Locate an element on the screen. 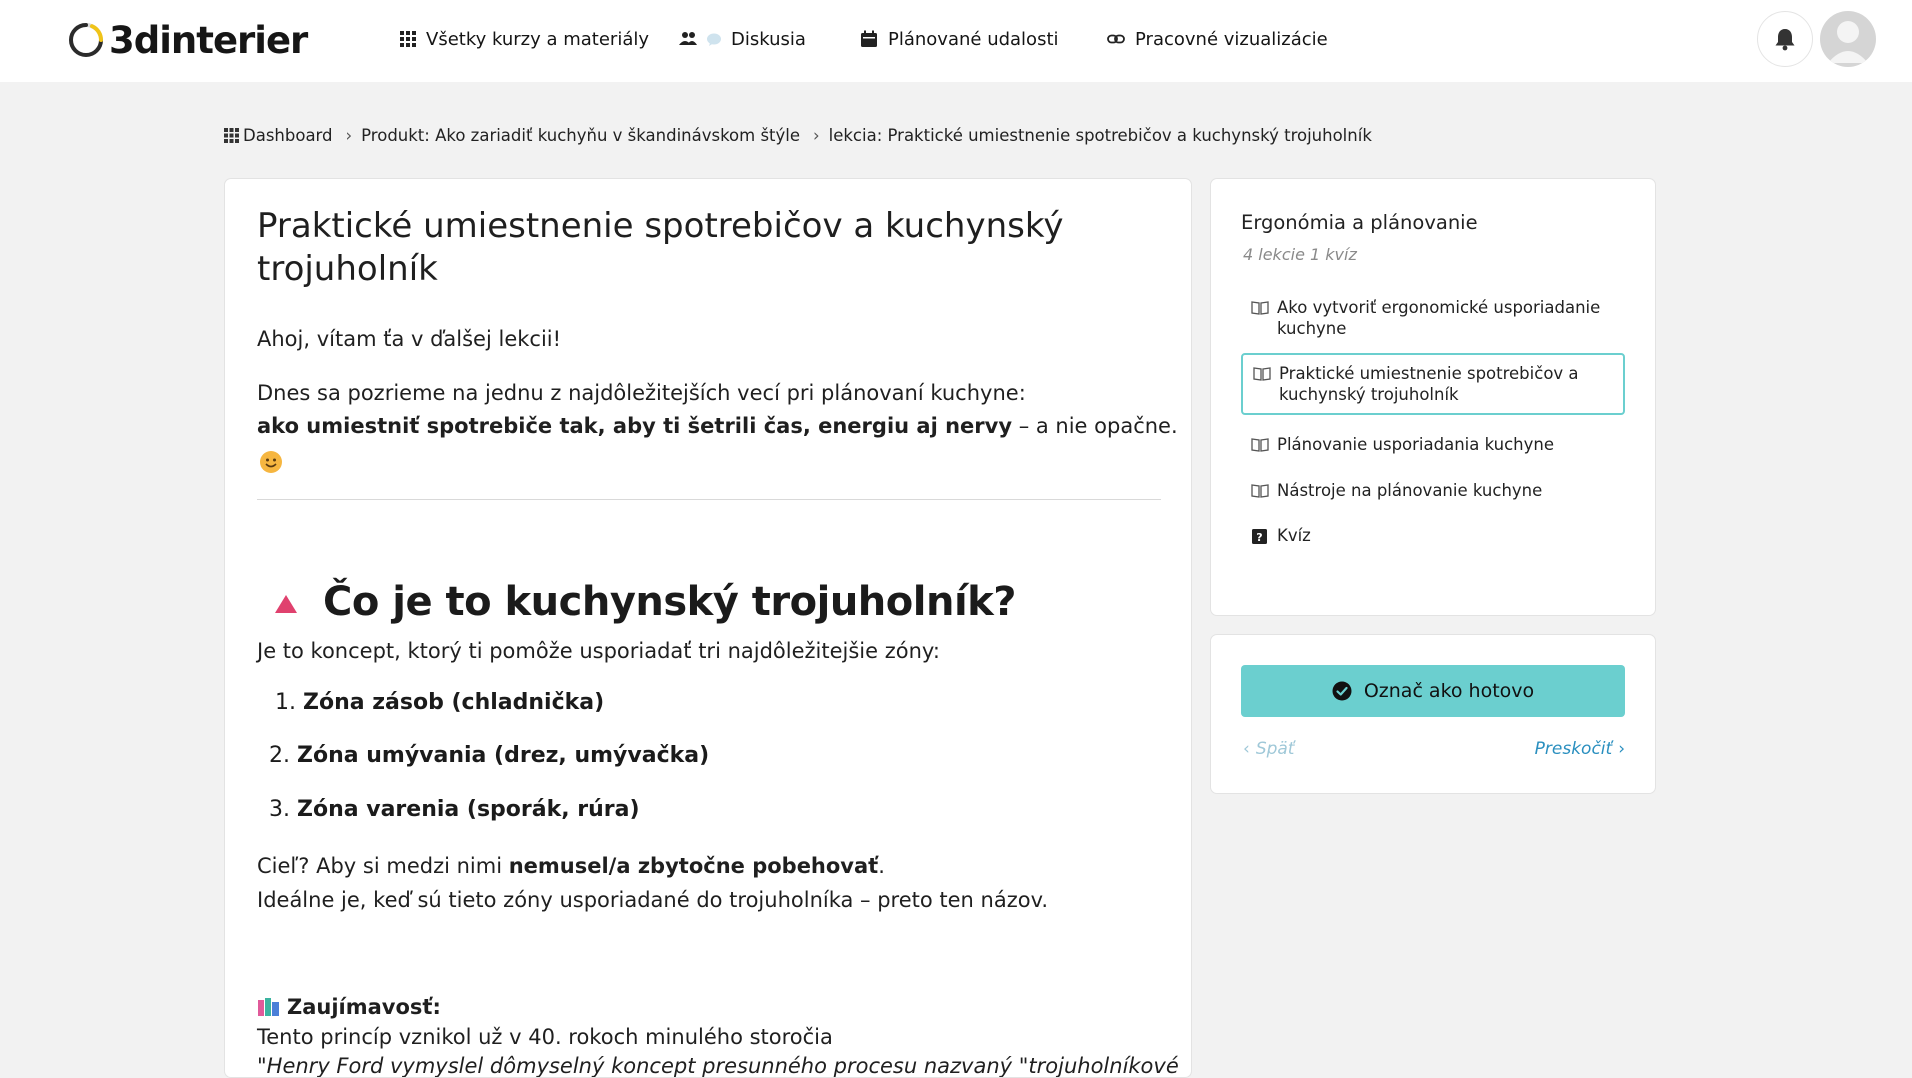 This screenshot has height=1078, width=1912. bell-icon is located at coordinates (1785, 40).